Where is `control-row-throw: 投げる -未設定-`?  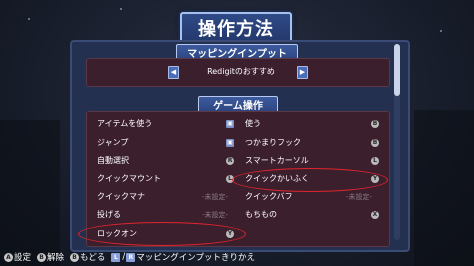
control-row-throw: 投げる -未設定- is located at coordinates (165, 215).